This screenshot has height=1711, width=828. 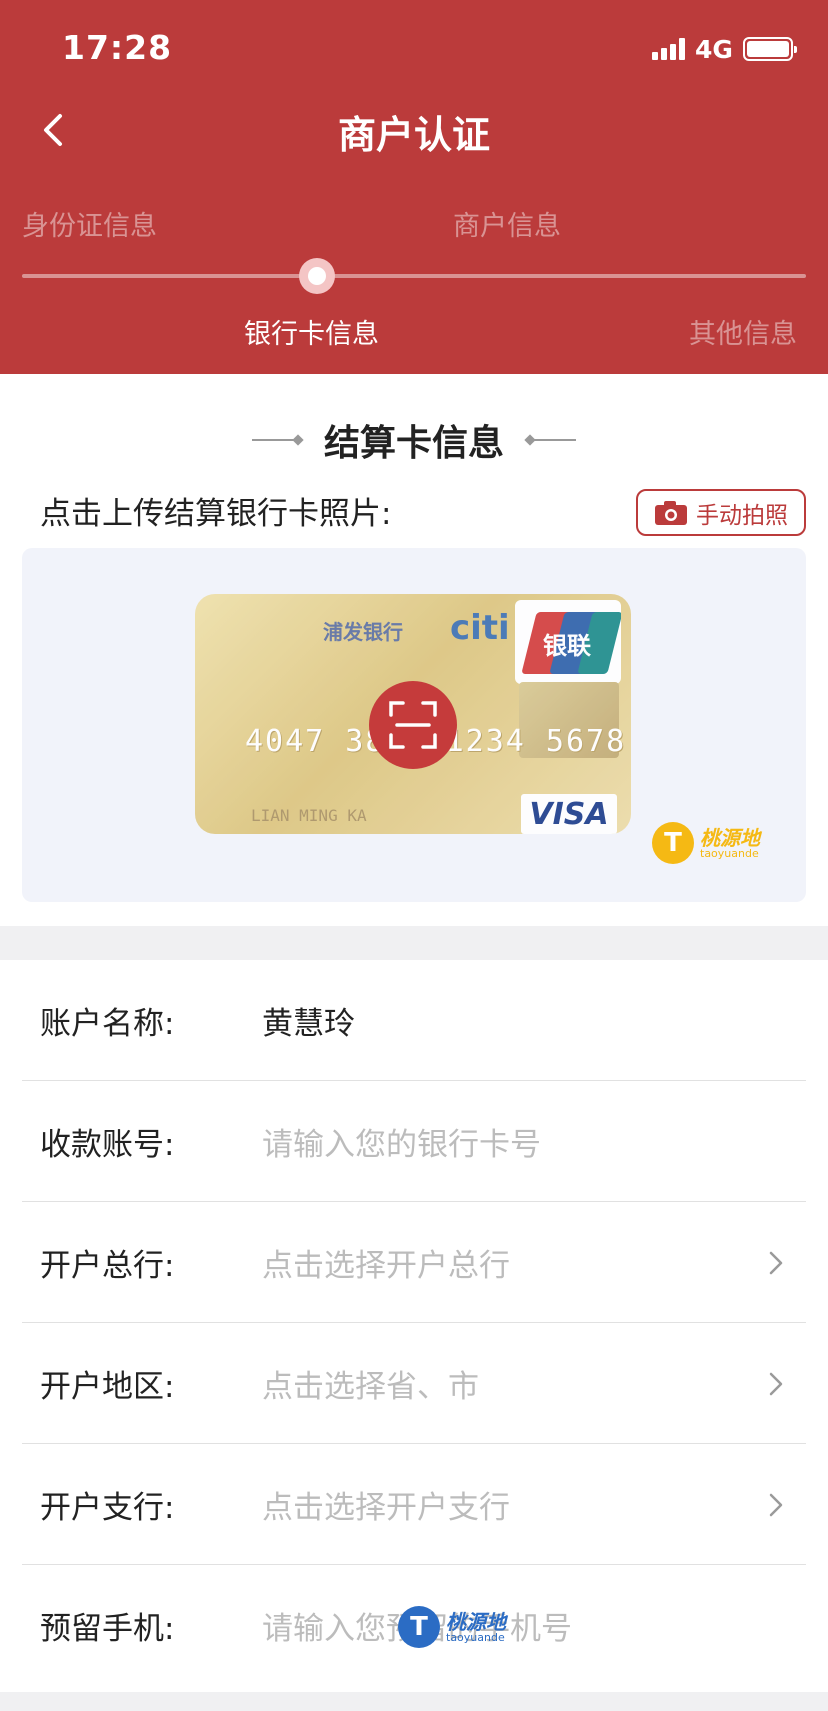 I want to click on manual-photo-label: 手动拍照, so click(x=742, y=515).